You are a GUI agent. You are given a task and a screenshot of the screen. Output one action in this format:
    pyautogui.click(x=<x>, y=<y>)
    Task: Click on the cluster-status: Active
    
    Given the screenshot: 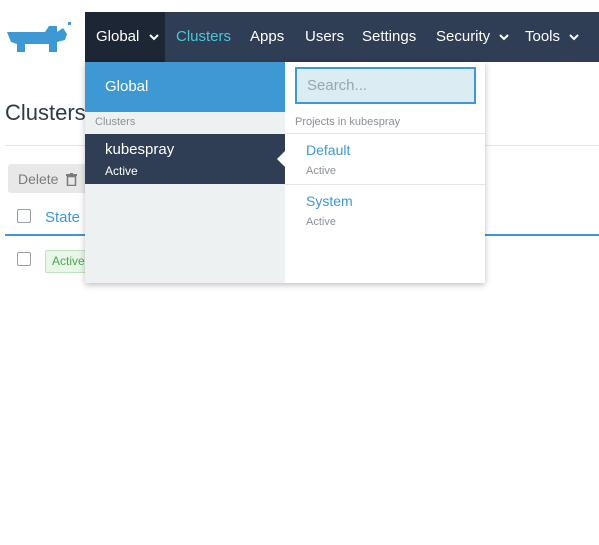 What is the action you would take?
    pyautogui.click(x=121, y=171)
    